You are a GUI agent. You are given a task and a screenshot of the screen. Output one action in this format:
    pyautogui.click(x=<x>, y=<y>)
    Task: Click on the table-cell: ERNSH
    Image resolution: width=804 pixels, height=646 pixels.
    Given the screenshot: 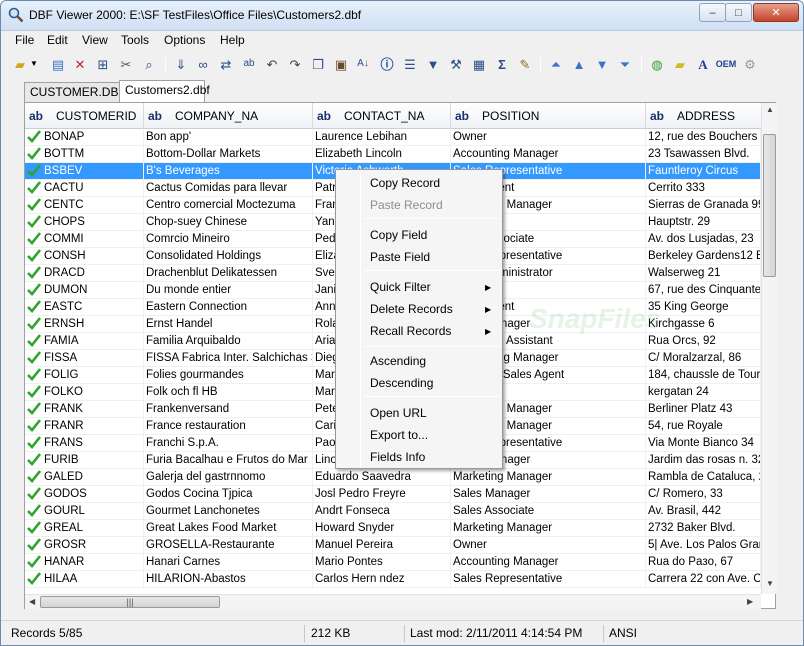 What is the action you would take?
    pyautogui.click(x=94, y=324)
    